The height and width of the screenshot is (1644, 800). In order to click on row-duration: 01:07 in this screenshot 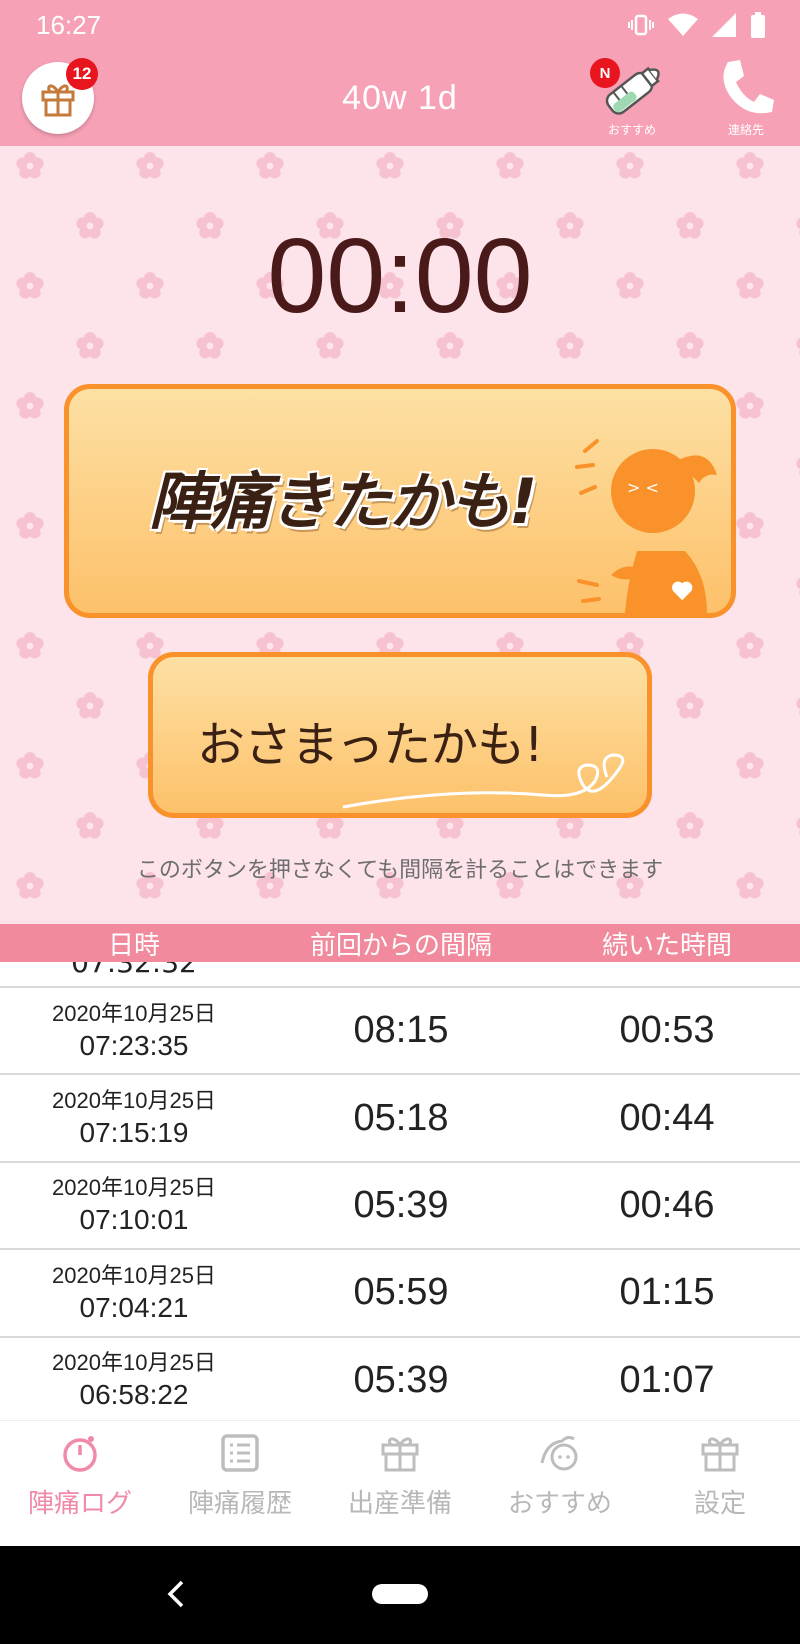, I will do `click(667, 1379)`.